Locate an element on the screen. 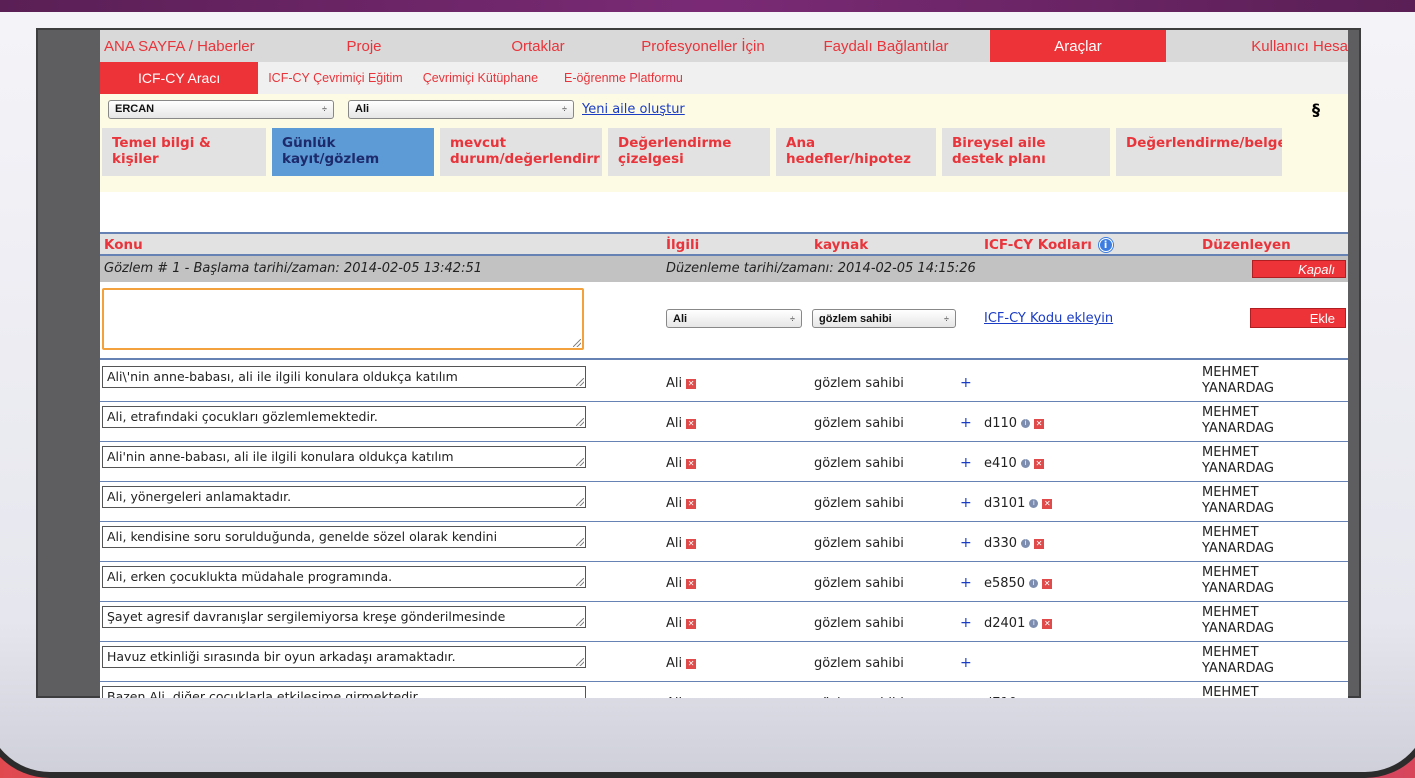 The width and height of the screenshot is (1415, 778). icf-code: e410 i ✕ is located at coordinates (1014, 463).